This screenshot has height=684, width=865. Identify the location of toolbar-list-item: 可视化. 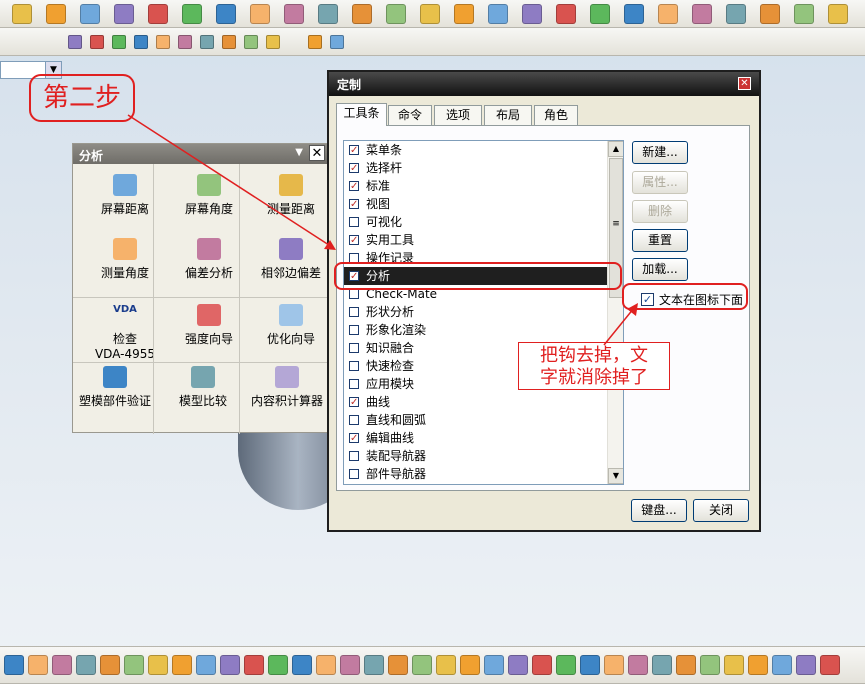
(475, 222).